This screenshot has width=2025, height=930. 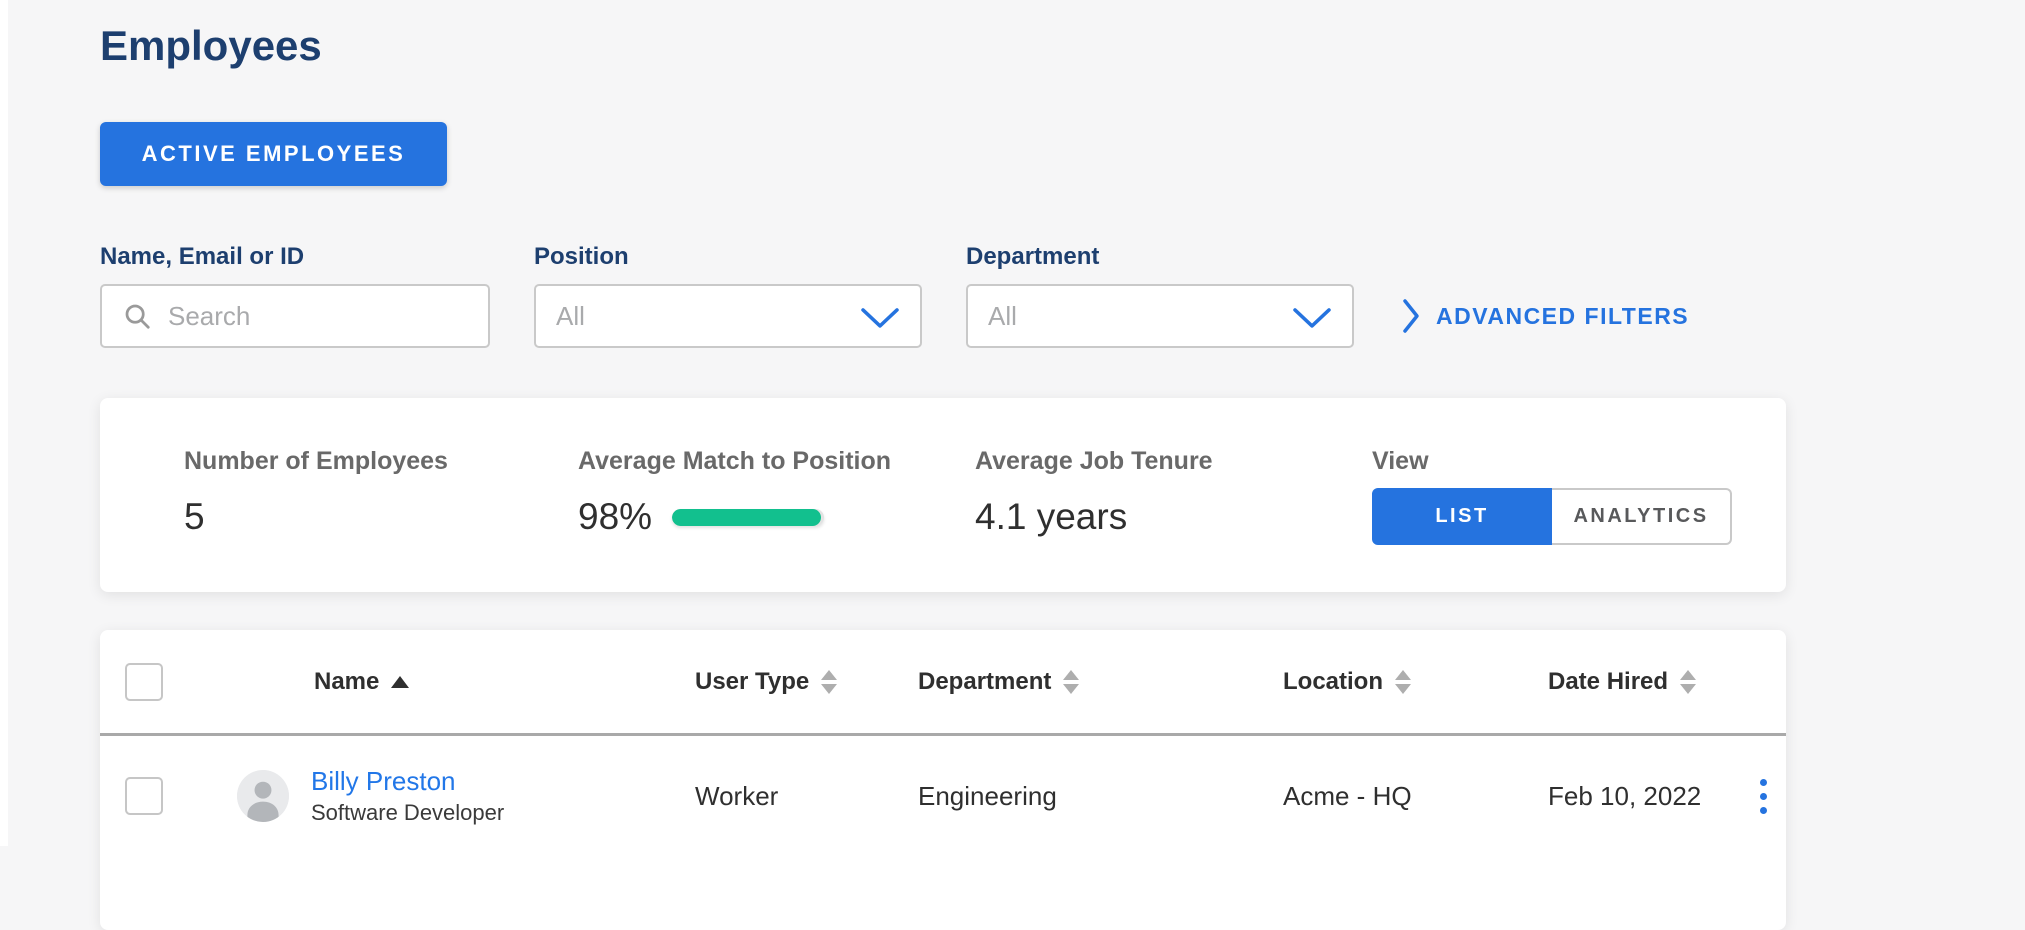 I want to click on department-select: All, so click(x=1160, y=316).